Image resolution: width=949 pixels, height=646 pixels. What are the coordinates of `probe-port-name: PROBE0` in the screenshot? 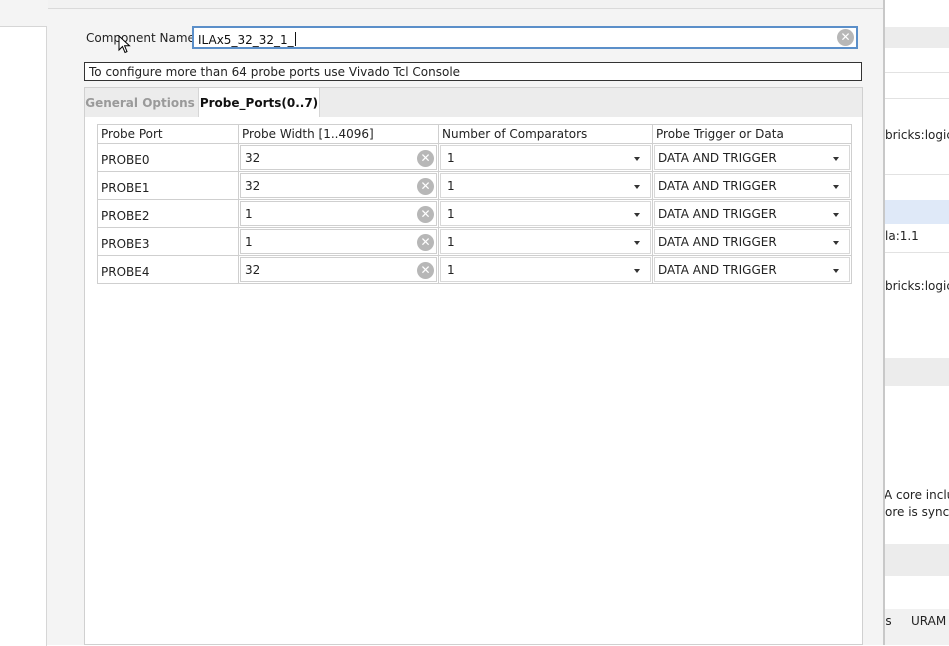 It's located at (125, 160).